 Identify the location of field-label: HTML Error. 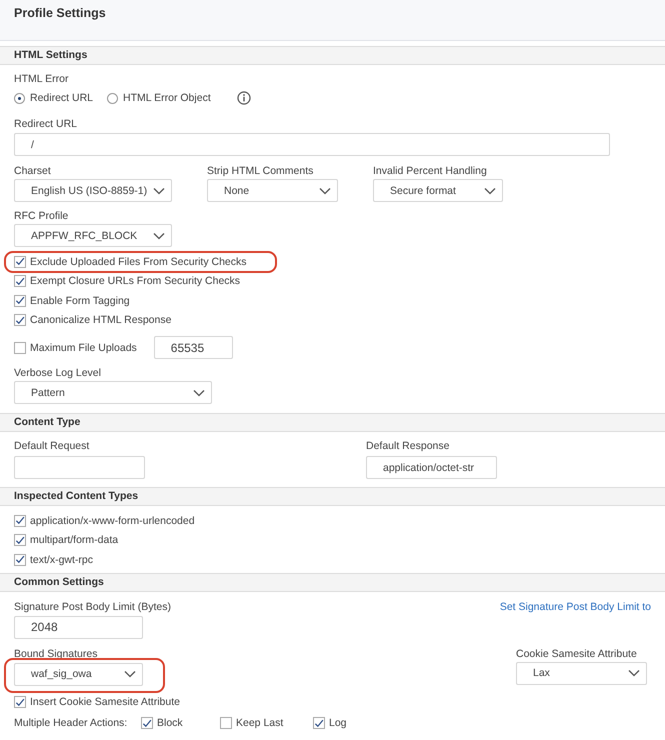
(42, 79).